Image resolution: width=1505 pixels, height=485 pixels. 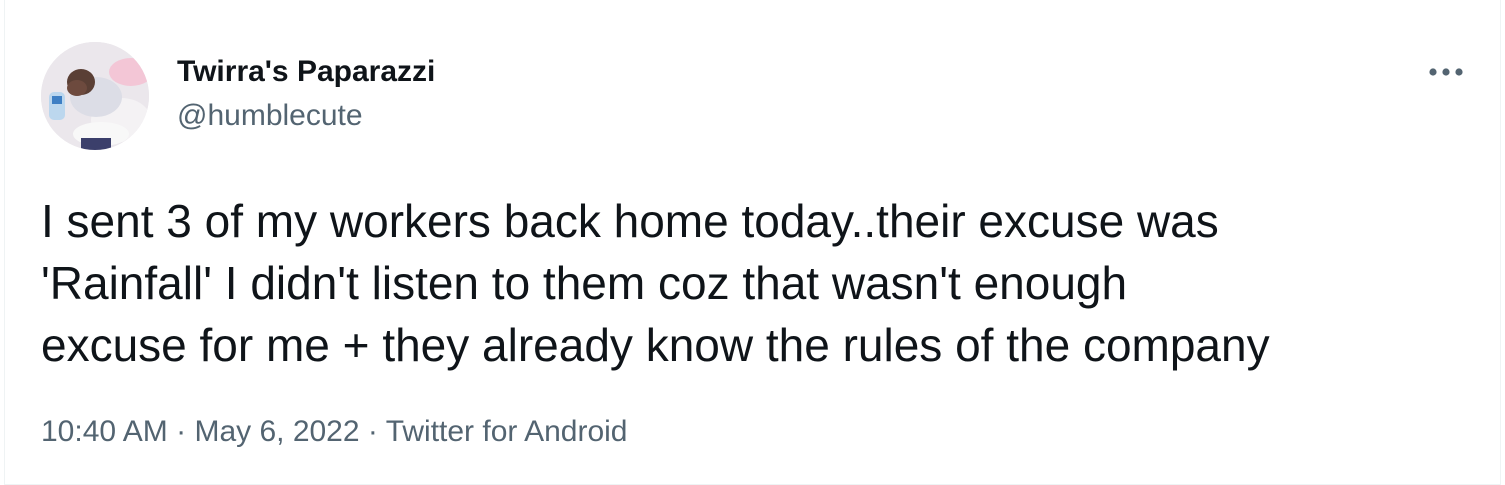 I want to click on author-avatar, so click(x=95, y=96).